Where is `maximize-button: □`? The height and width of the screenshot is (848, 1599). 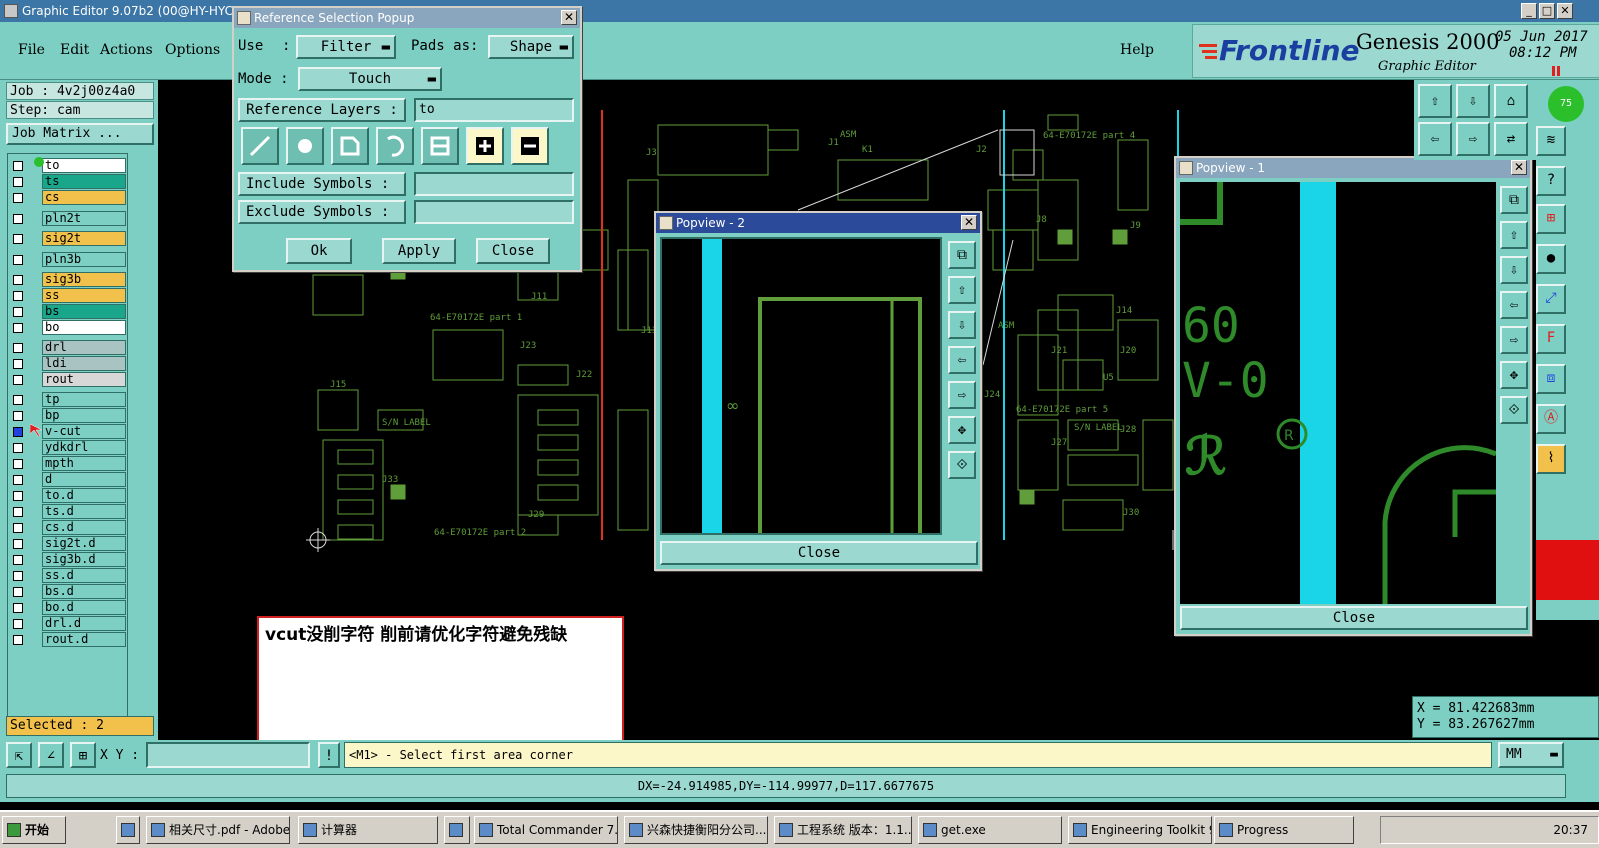
maximize-button: □ is located at coordinates (1547, 11).